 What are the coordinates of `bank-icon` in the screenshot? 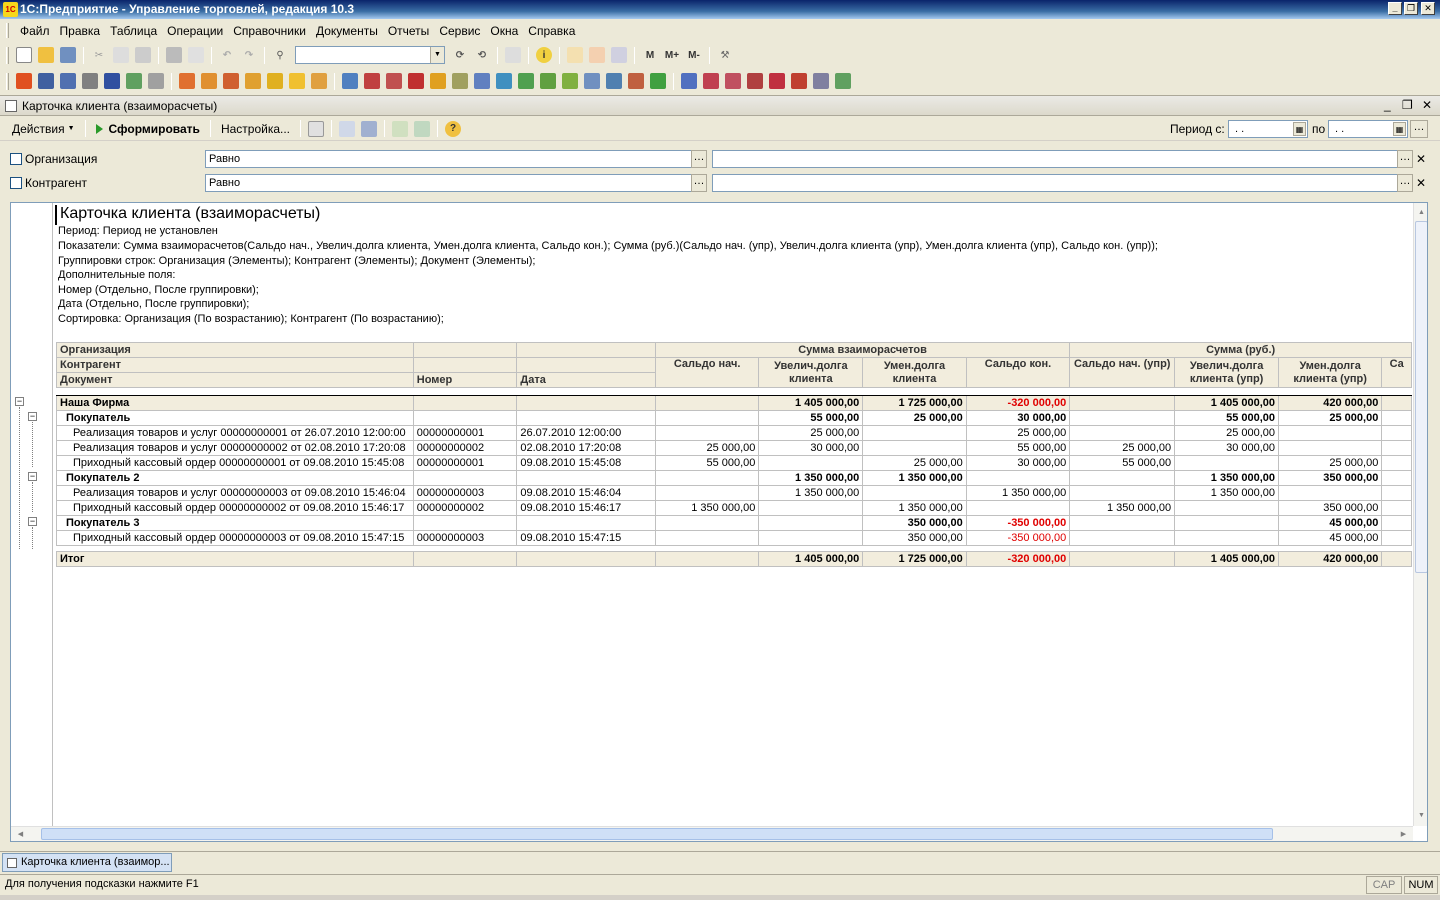 It's located at (504, 81).